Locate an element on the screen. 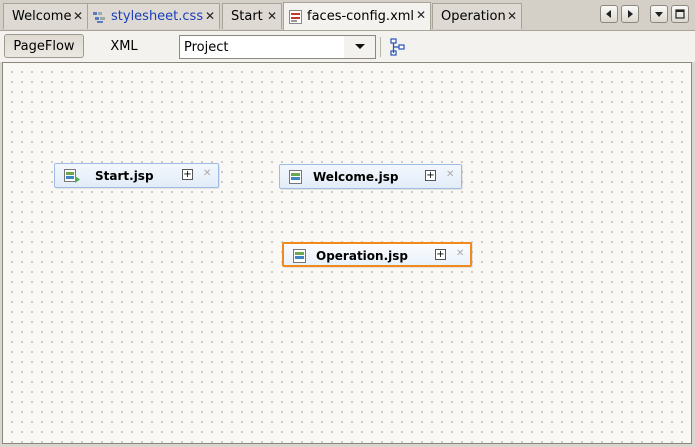 This screenshot has height=447, width=695. maximize-icon is located at coordinates (680, 14).